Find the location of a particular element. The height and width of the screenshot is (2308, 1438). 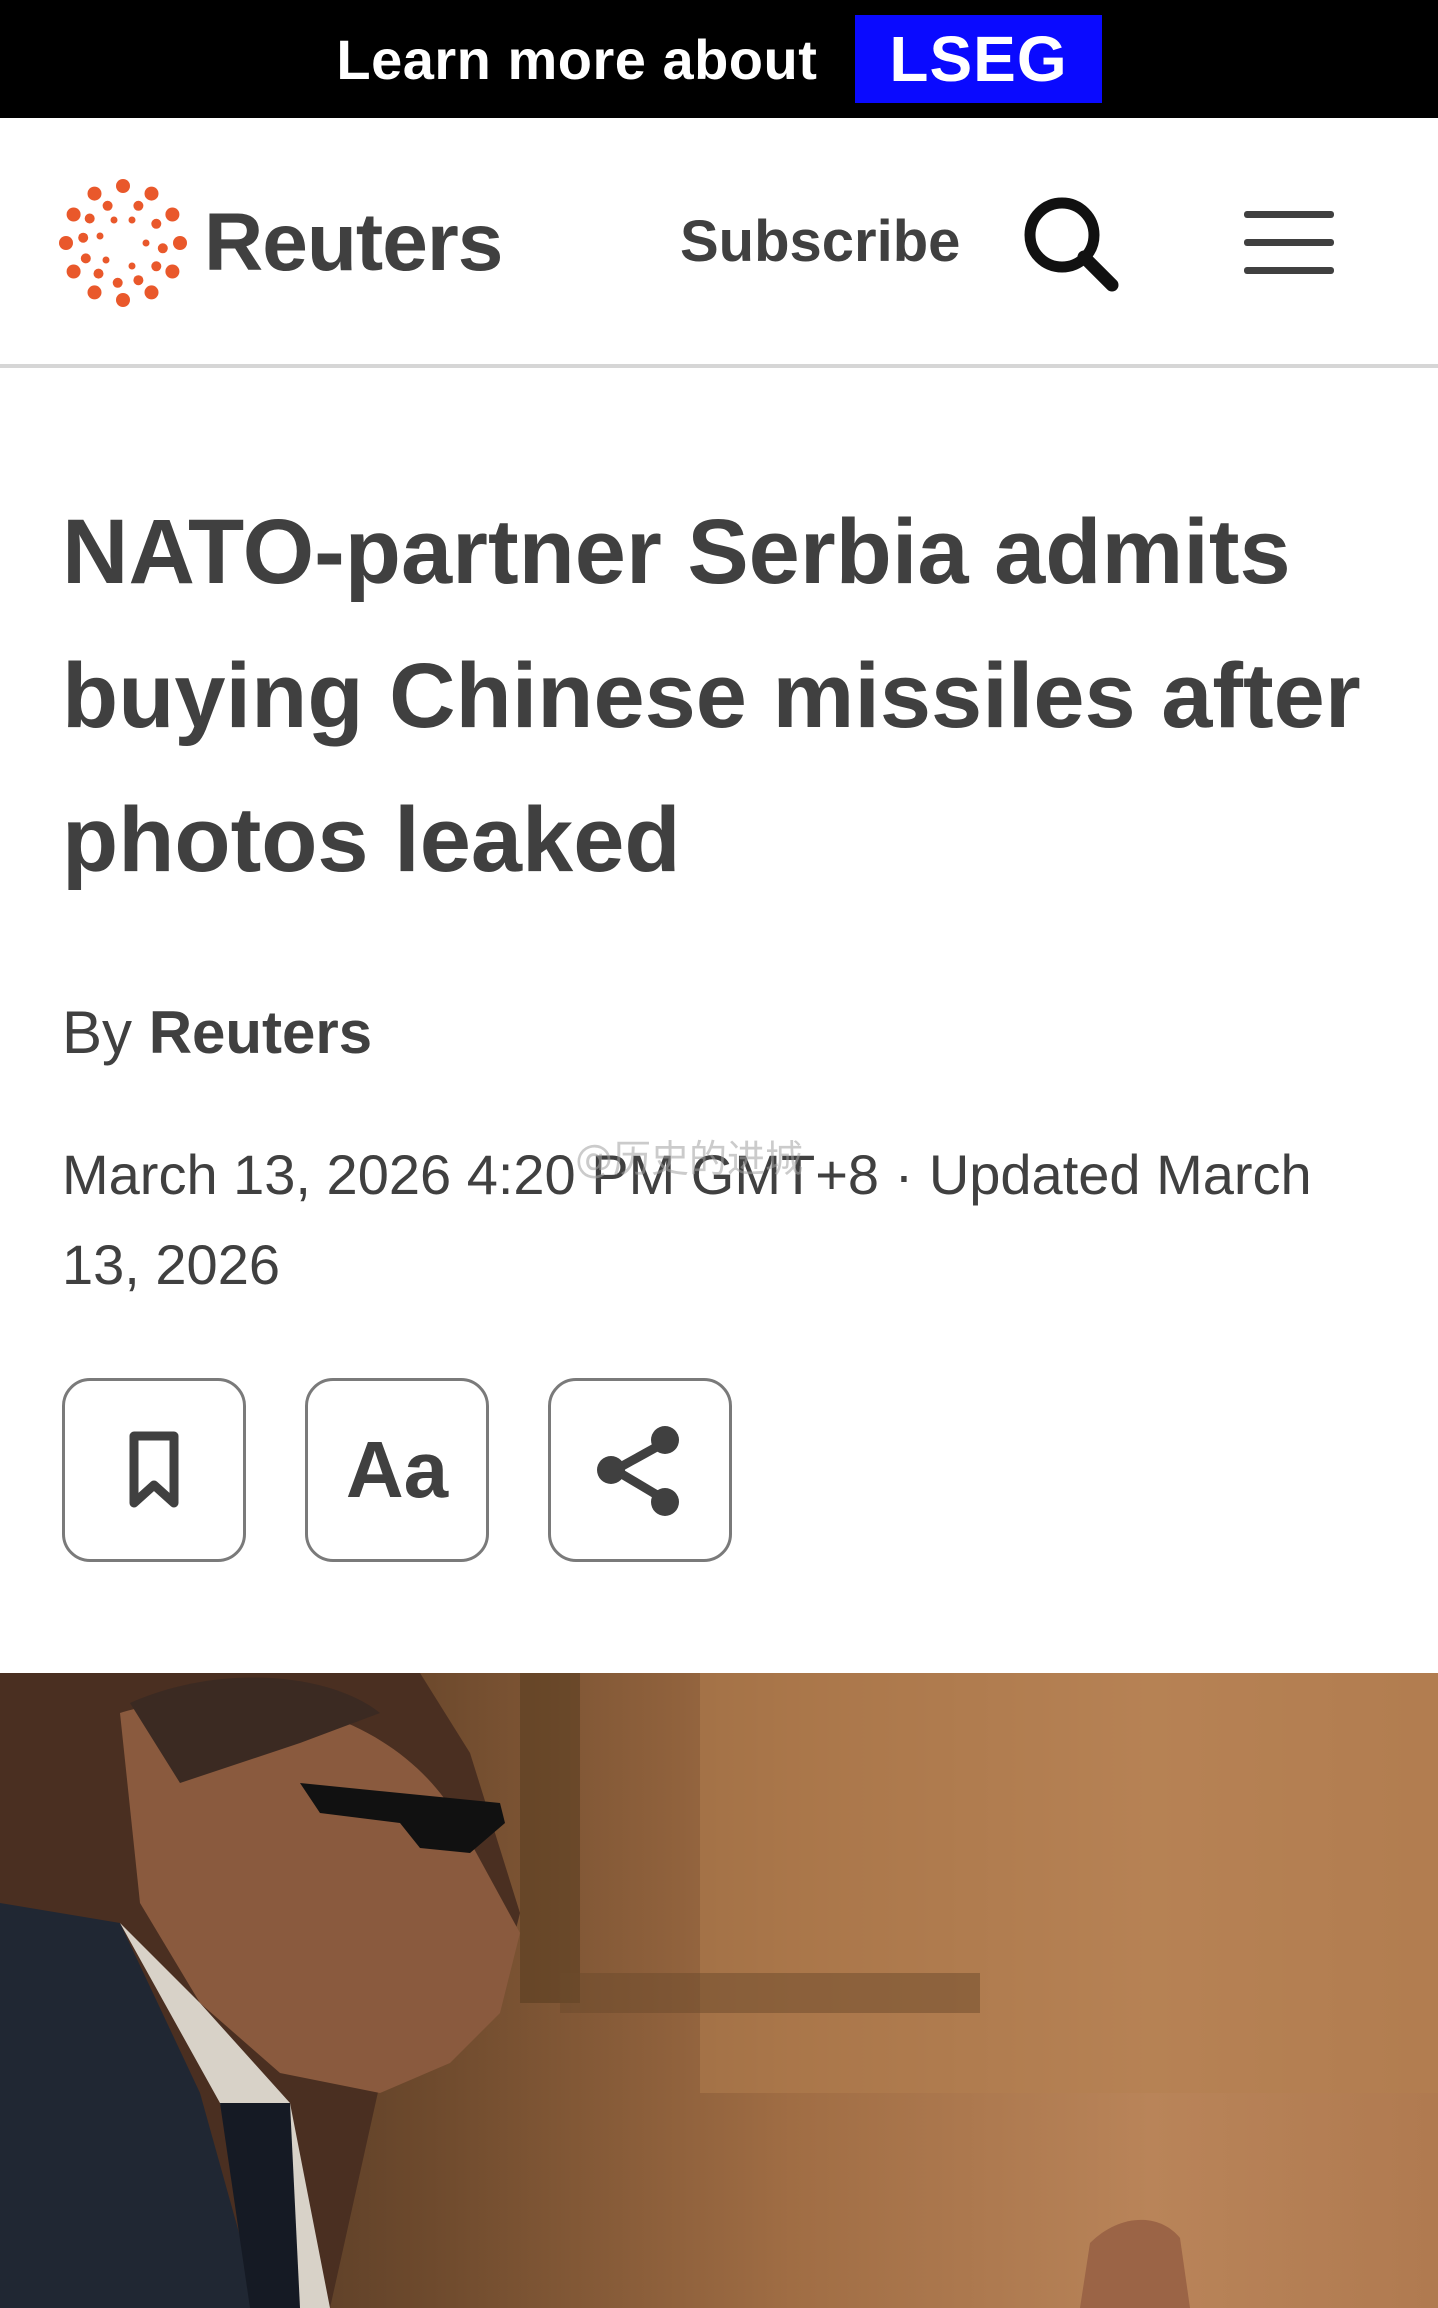

share-icon is located at coordinates (638, 1471).